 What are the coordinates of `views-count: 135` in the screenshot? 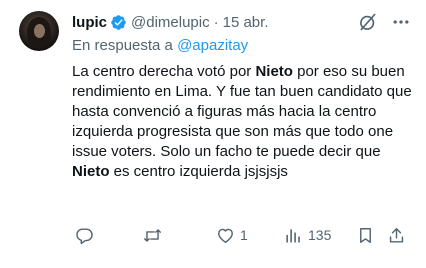 It's located at (320, 235).